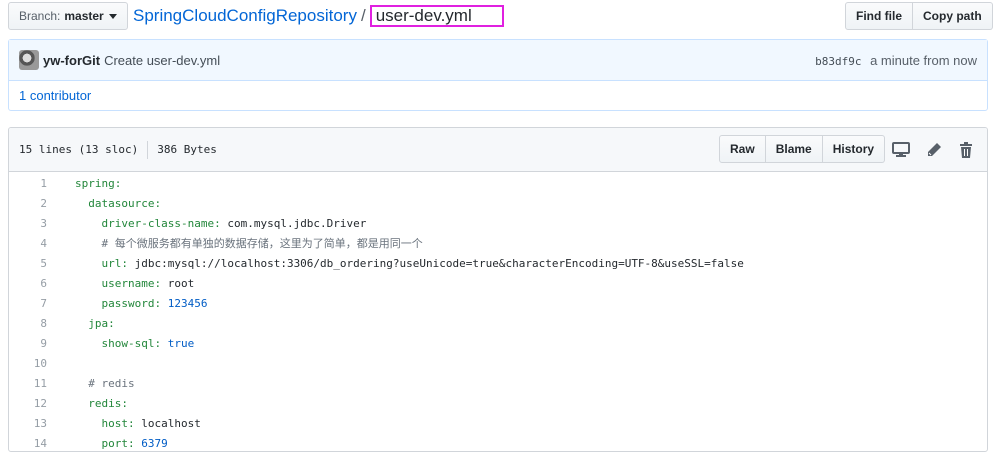  What do you see at coordinates (29, 223) in the screenshot?
I see `line-number: 3` at bounding box center [29, 223].